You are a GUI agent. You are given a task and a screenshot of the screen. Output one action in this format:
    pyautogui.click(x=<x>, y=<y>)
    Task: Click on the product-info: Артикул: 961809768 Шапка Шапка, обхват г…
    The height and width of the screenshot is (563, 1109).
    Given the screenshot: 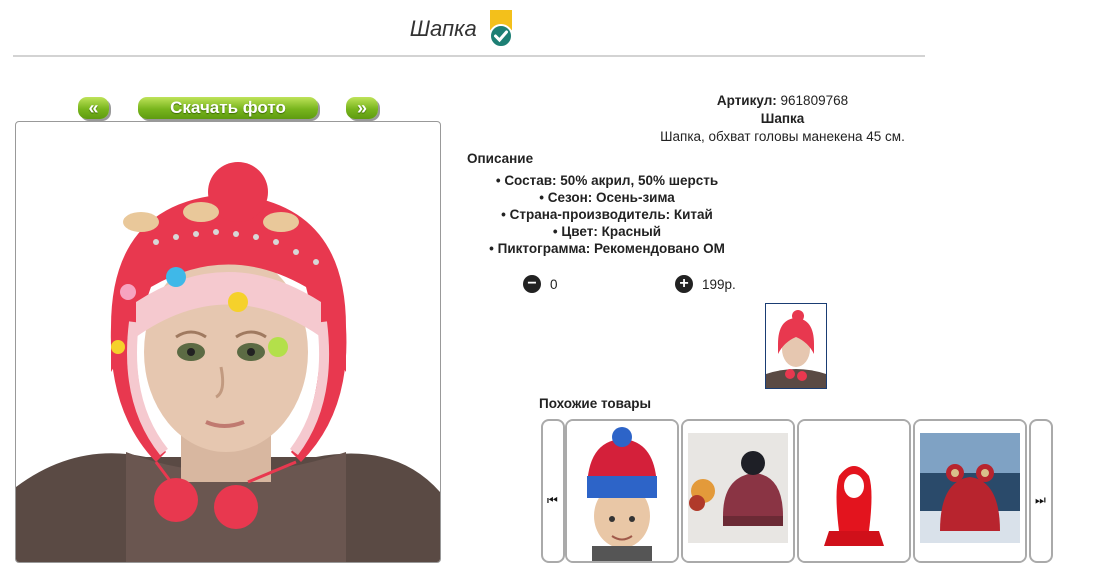 What is the action you would take?
    pyautogui.click(x=782, y=119)
    